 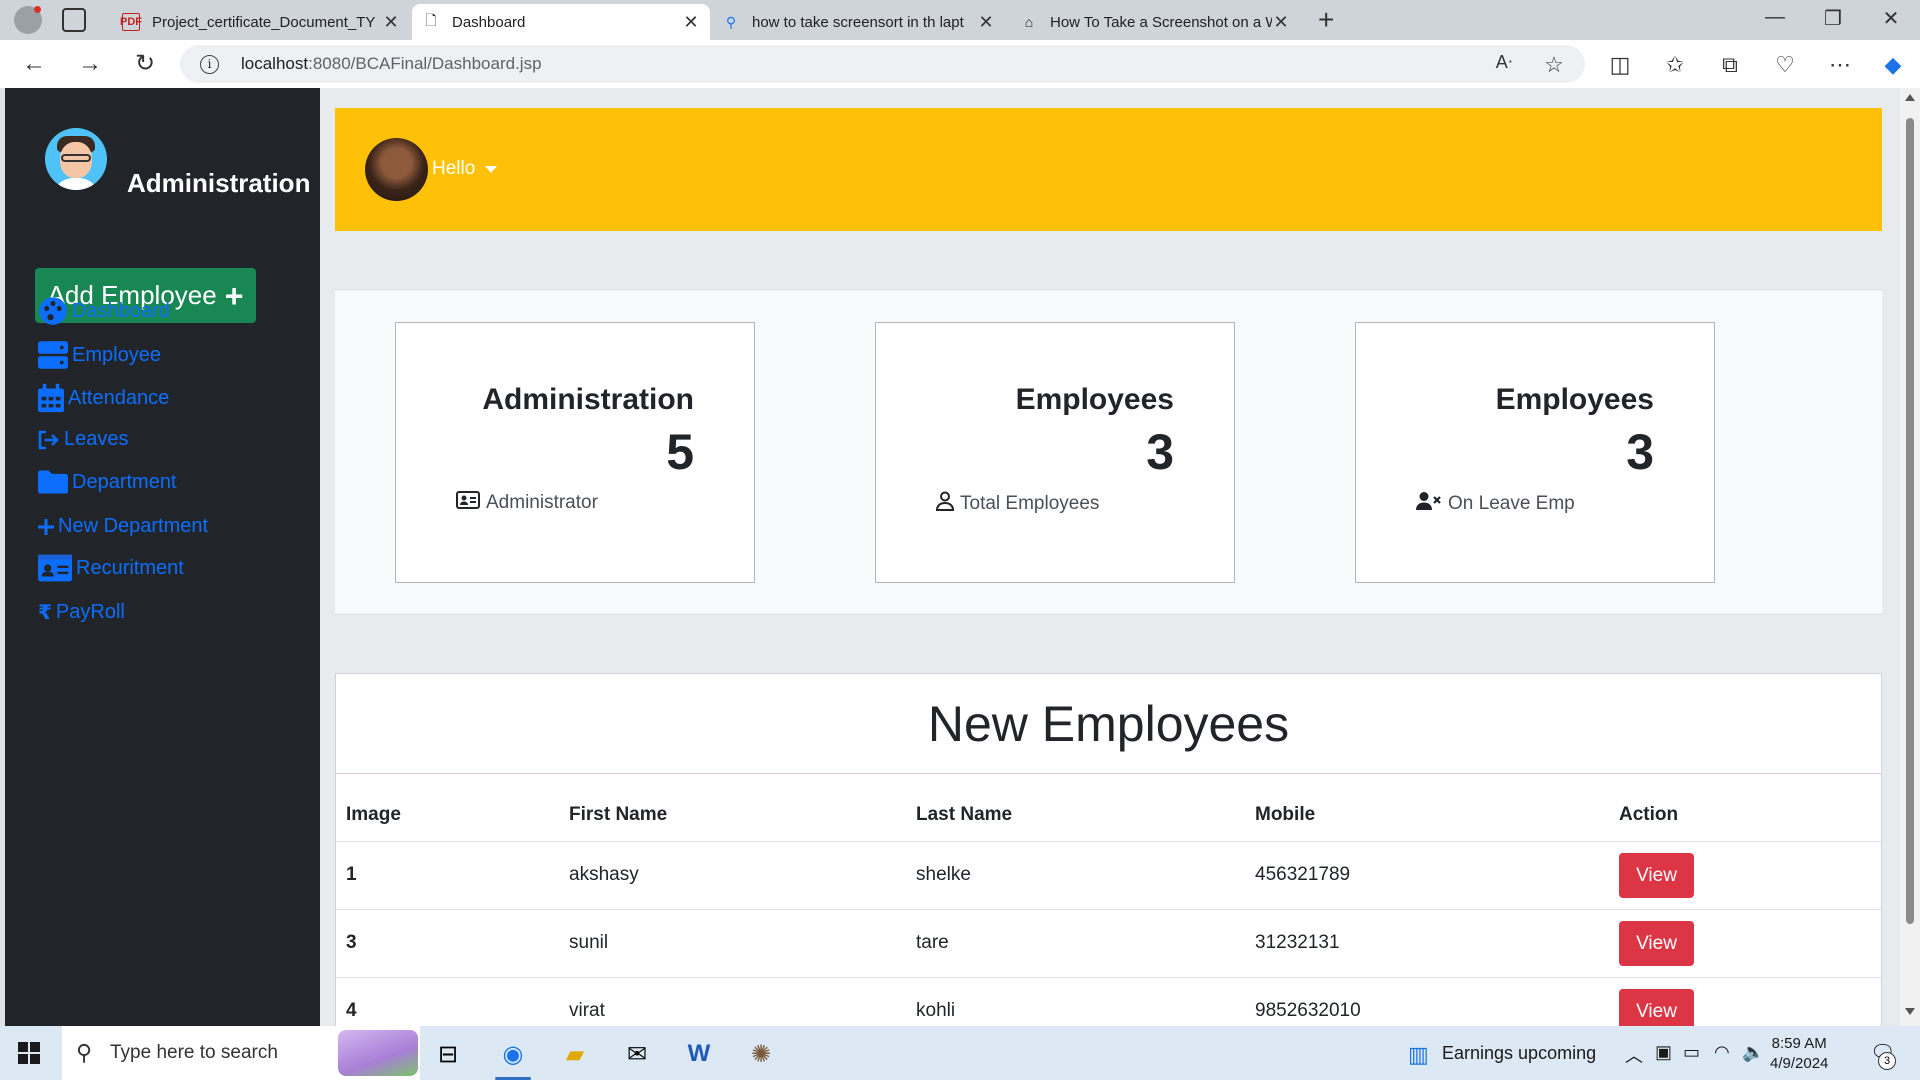 I want to click on edge-icon: ◉, so click(x=513, y=1057).